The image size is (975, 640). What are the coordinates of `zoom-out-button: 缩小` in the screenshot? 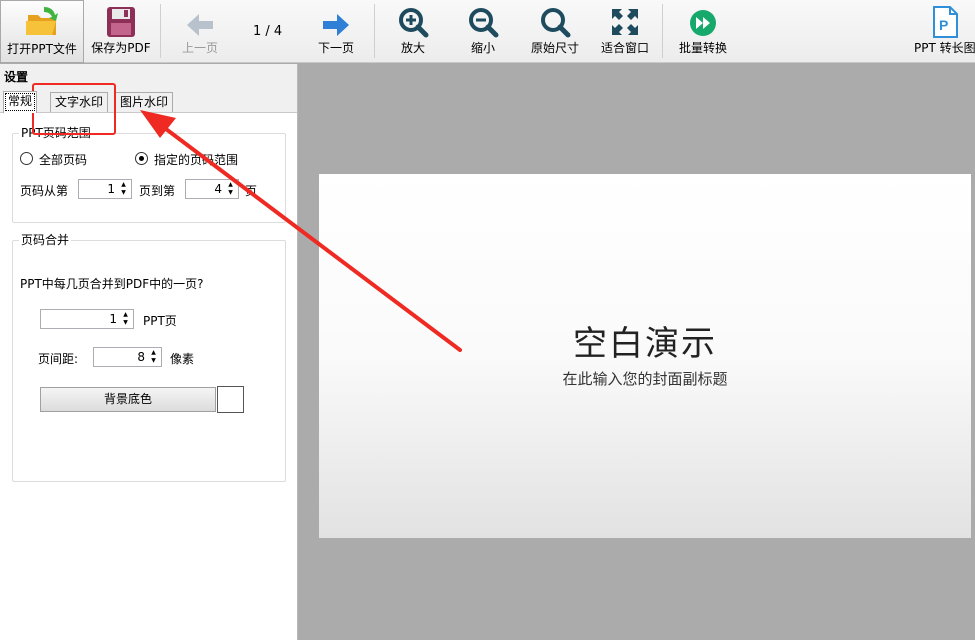 It's located at (483, 31).